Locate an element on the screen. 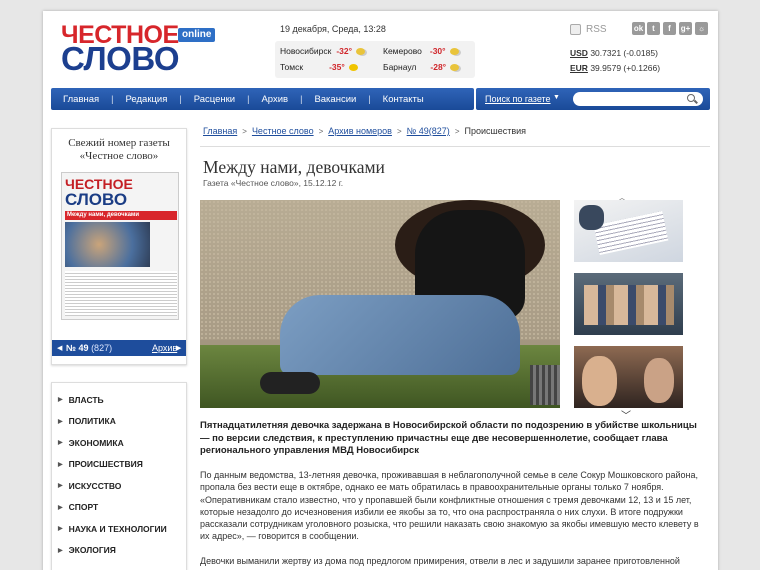 This screenshot has width=760, height=570. cover-headline: Между нами, девочками is located at coordinates (121, 215).